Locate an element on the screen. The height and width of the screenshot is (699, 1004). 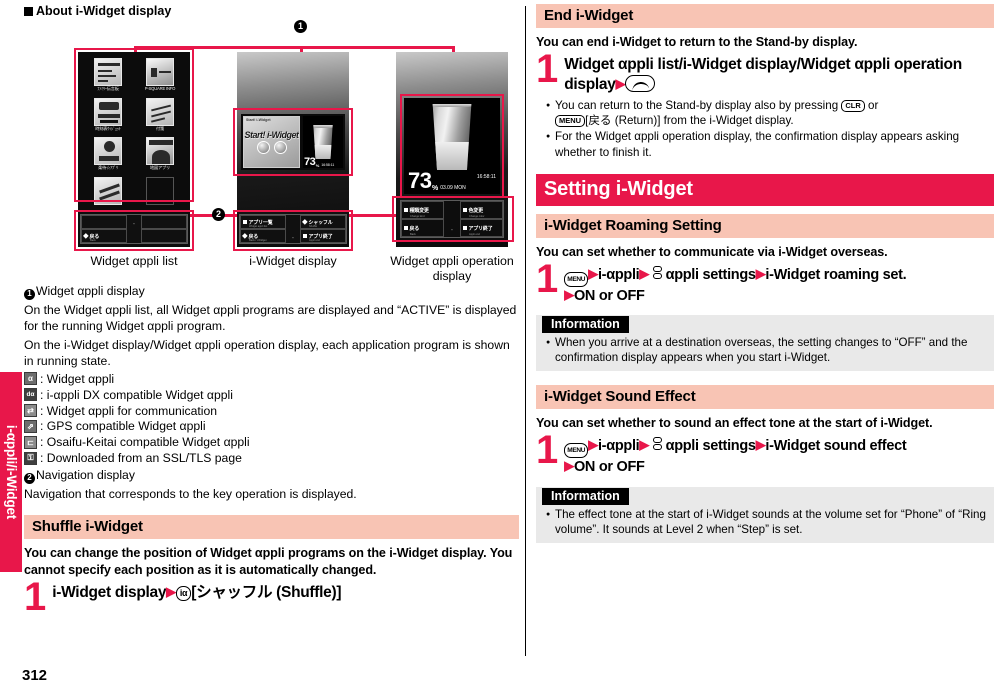
item-1-title-line: 1 Widget αppli display is located at coordinates (271, 291).